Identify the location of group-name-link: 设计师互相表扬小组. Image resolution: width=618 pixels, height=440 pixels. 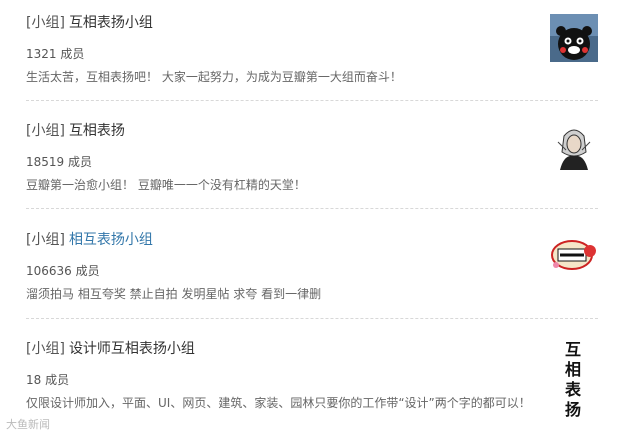
(132, 349).